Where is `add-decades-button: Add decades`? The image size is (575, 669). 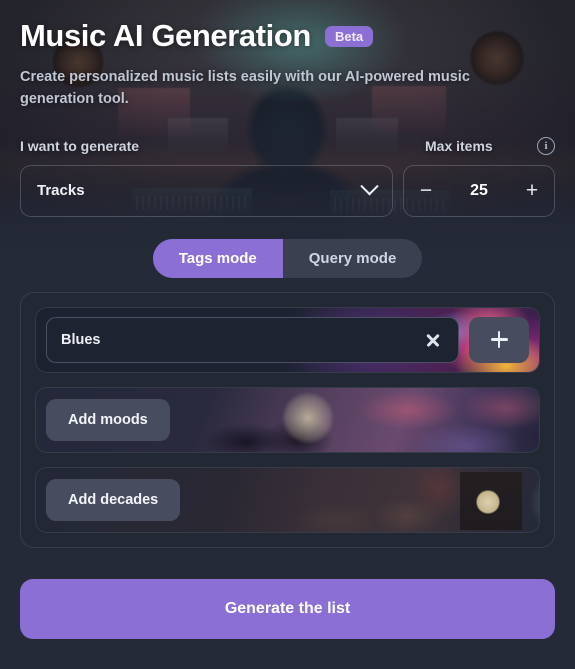 add-decades-button: Add decades is located at coordinates (113, 499).